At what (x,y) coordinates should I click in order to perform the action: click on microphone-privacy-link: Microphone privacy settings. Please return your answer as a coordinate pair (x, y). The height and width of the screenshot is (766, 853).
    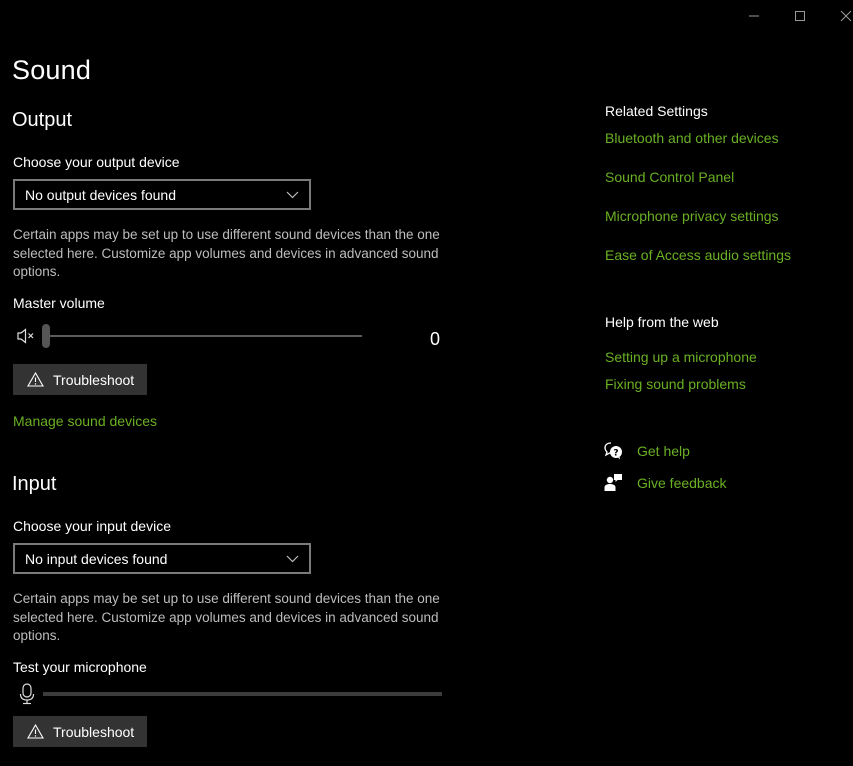
    Looking at the image, I should click on (692, 216).